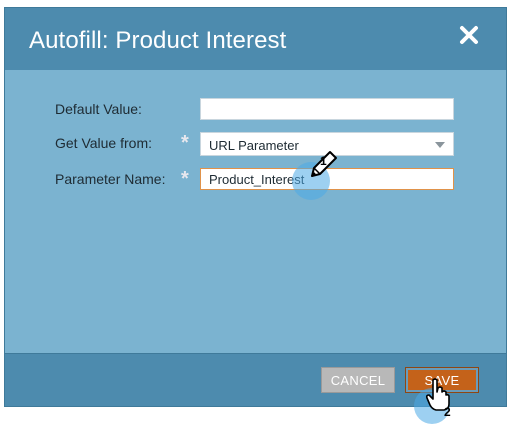 This screenshot has height=428, width=515. I want to click on get-value-from-selected: URL Parameter, so click(254, 145).